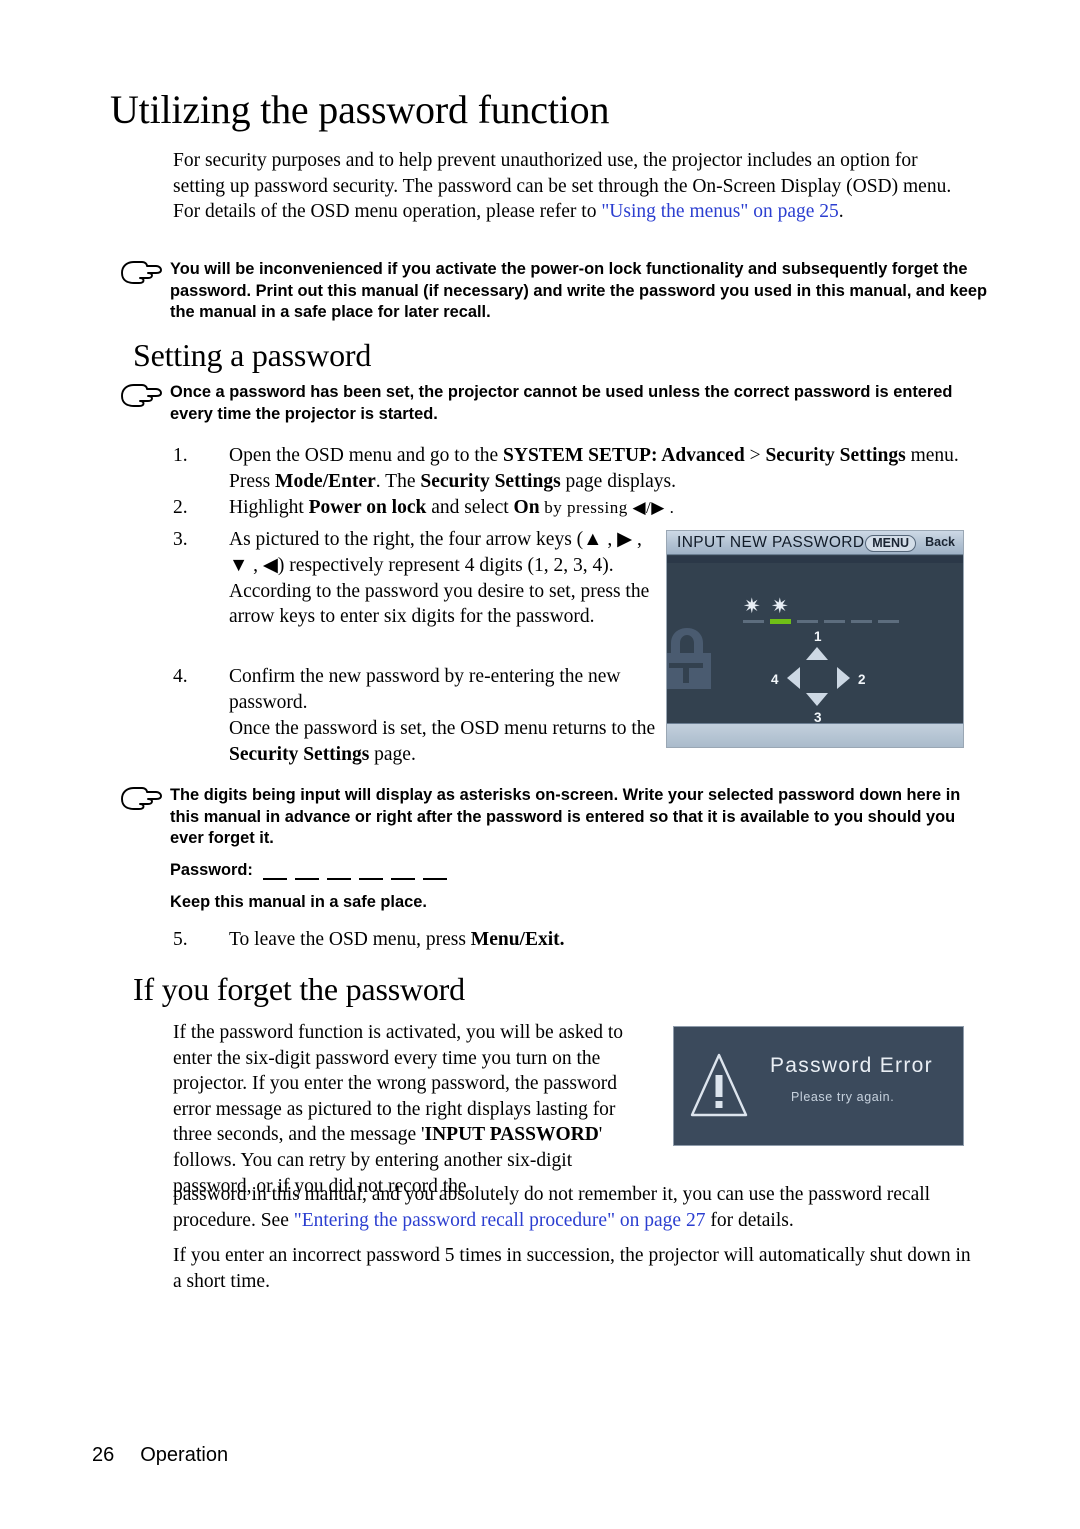 This screenshot has width=1080, height=1529. I want to click on error-subtitle: Please try again., so click(843, 1097).